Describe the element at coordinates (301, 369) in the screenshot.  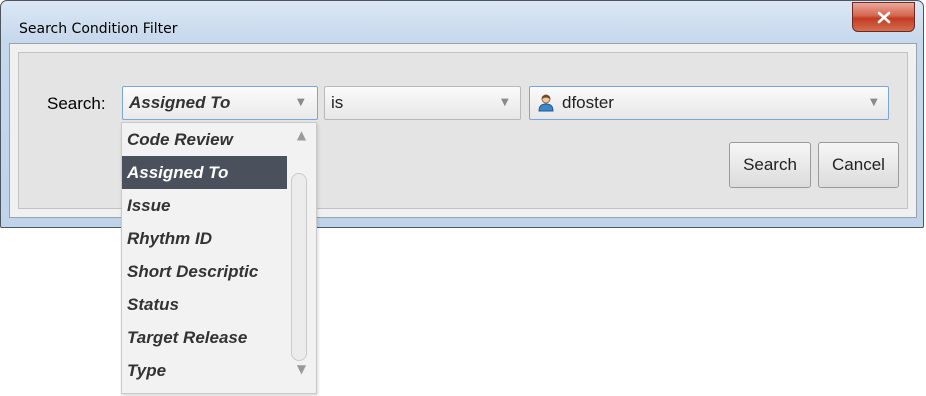
I see `scroll-down-icon: ▼` at that location.